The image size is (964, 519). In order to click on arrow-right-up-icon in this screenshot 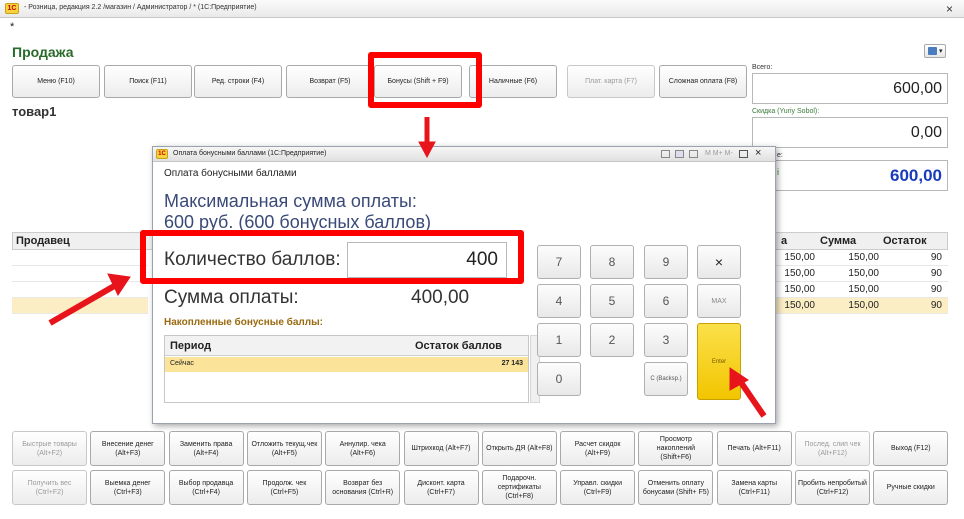, I will do `click(83, 304)`.